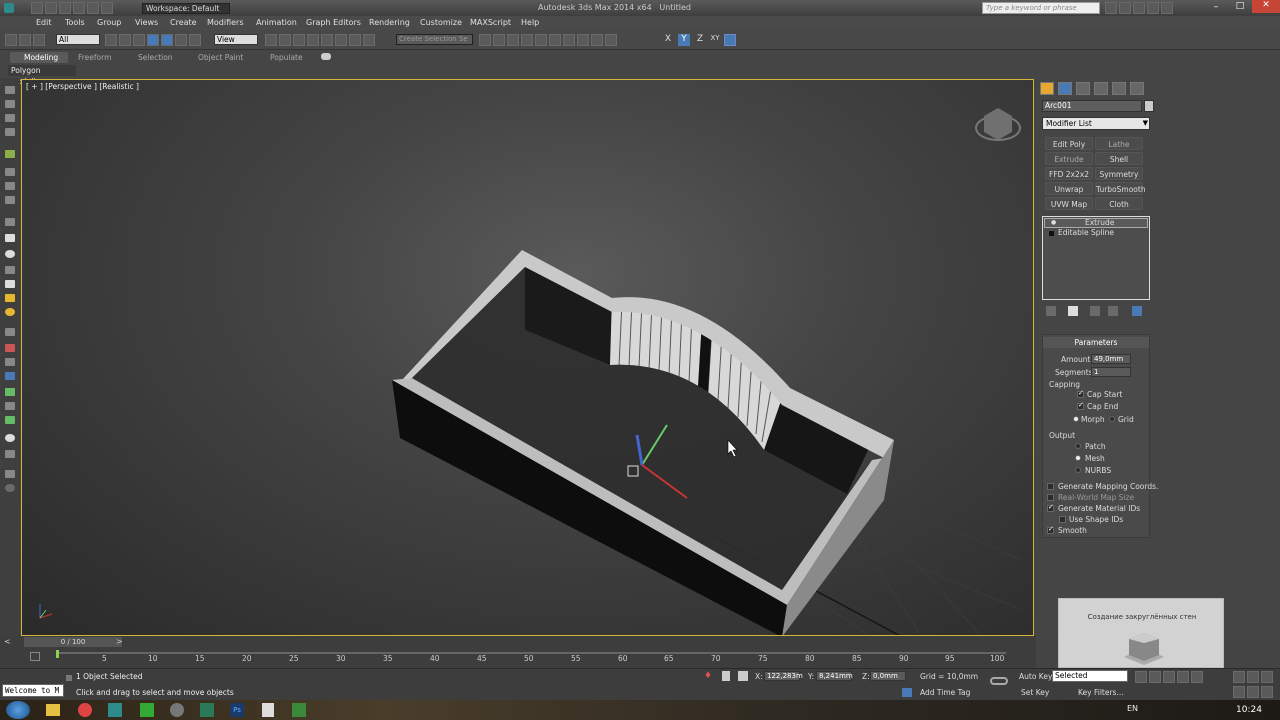 Image resolution: width=1280 pixels, height=720 pixels. I want to click on extrude-button: Extrude, so click(1069, 158).